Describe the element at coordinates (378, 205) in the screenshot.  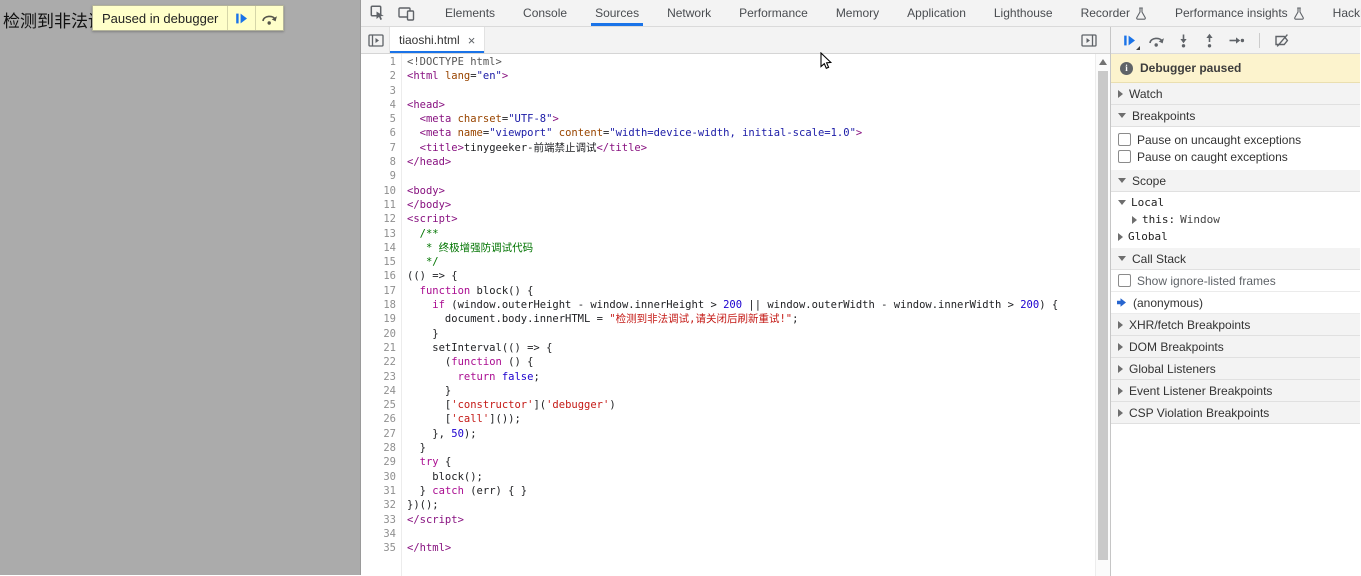
I see `line-number: 11` at that location.